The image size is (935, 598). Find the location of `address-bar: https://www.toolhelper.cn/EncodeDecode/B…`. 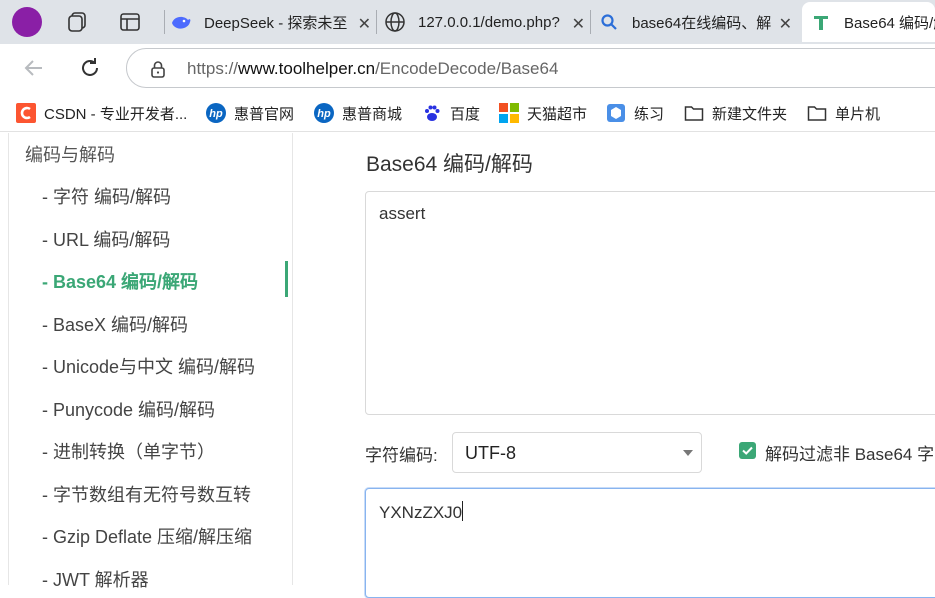

address-bar: https://www.toolhelper.cn/EncodeDecode/B… is located at coordinates (530, 68).